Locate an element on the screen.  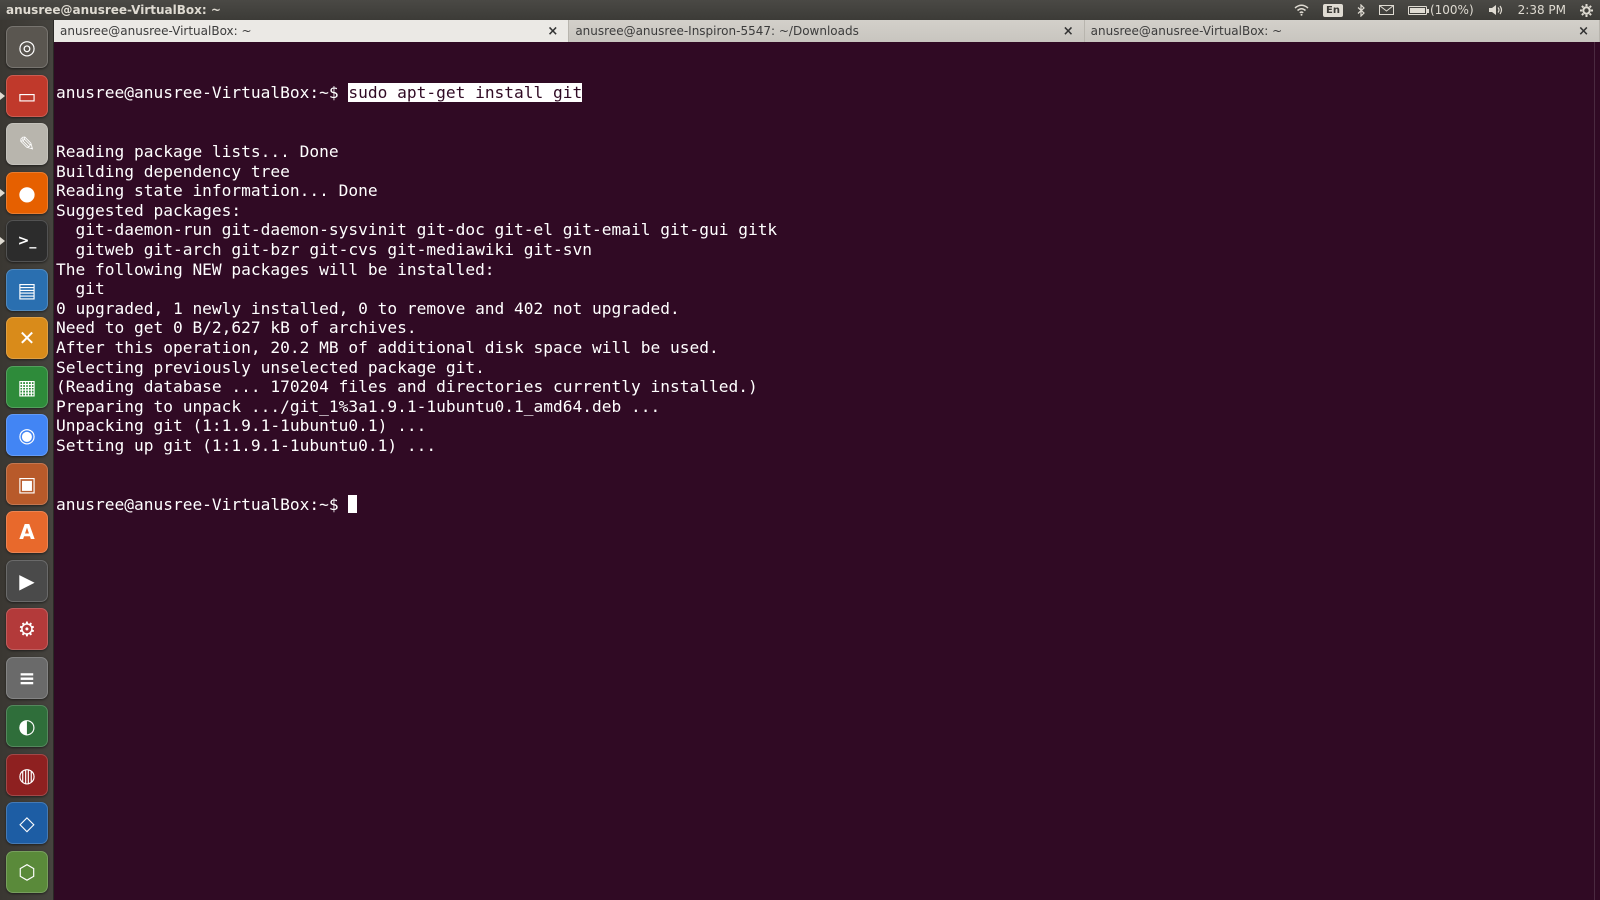
launcher-files-icon: ▭ is located at coordinates (24, 95).